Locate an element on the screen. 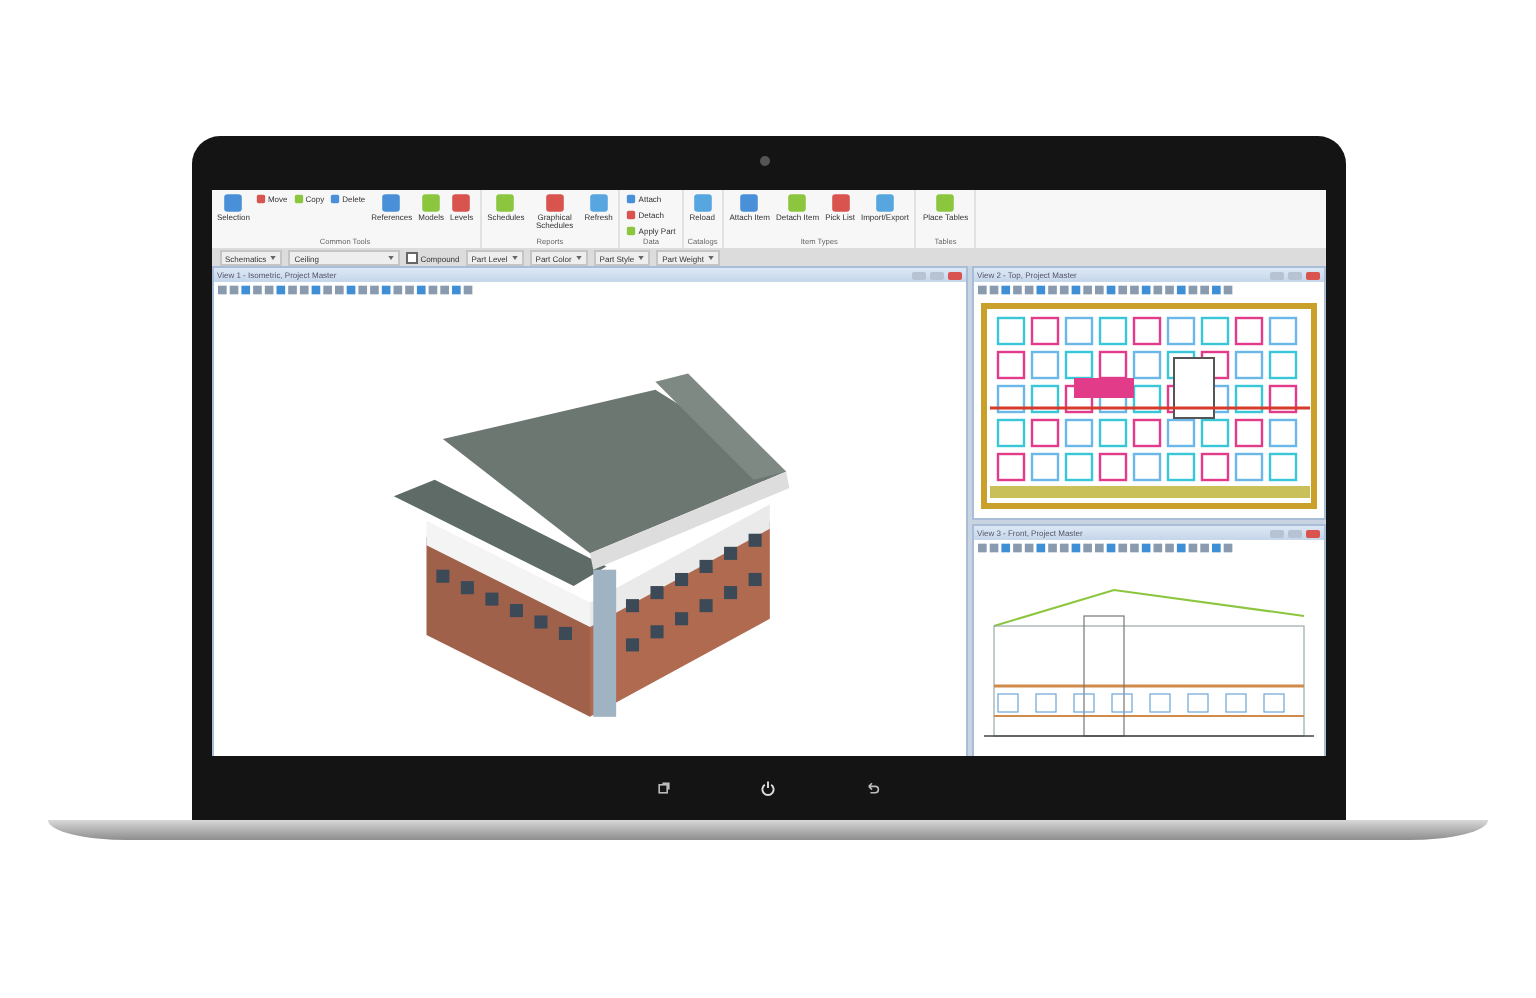 The height and width of the screenshot is (998, 1536). camera-icon is located at coordinates (764, 161).